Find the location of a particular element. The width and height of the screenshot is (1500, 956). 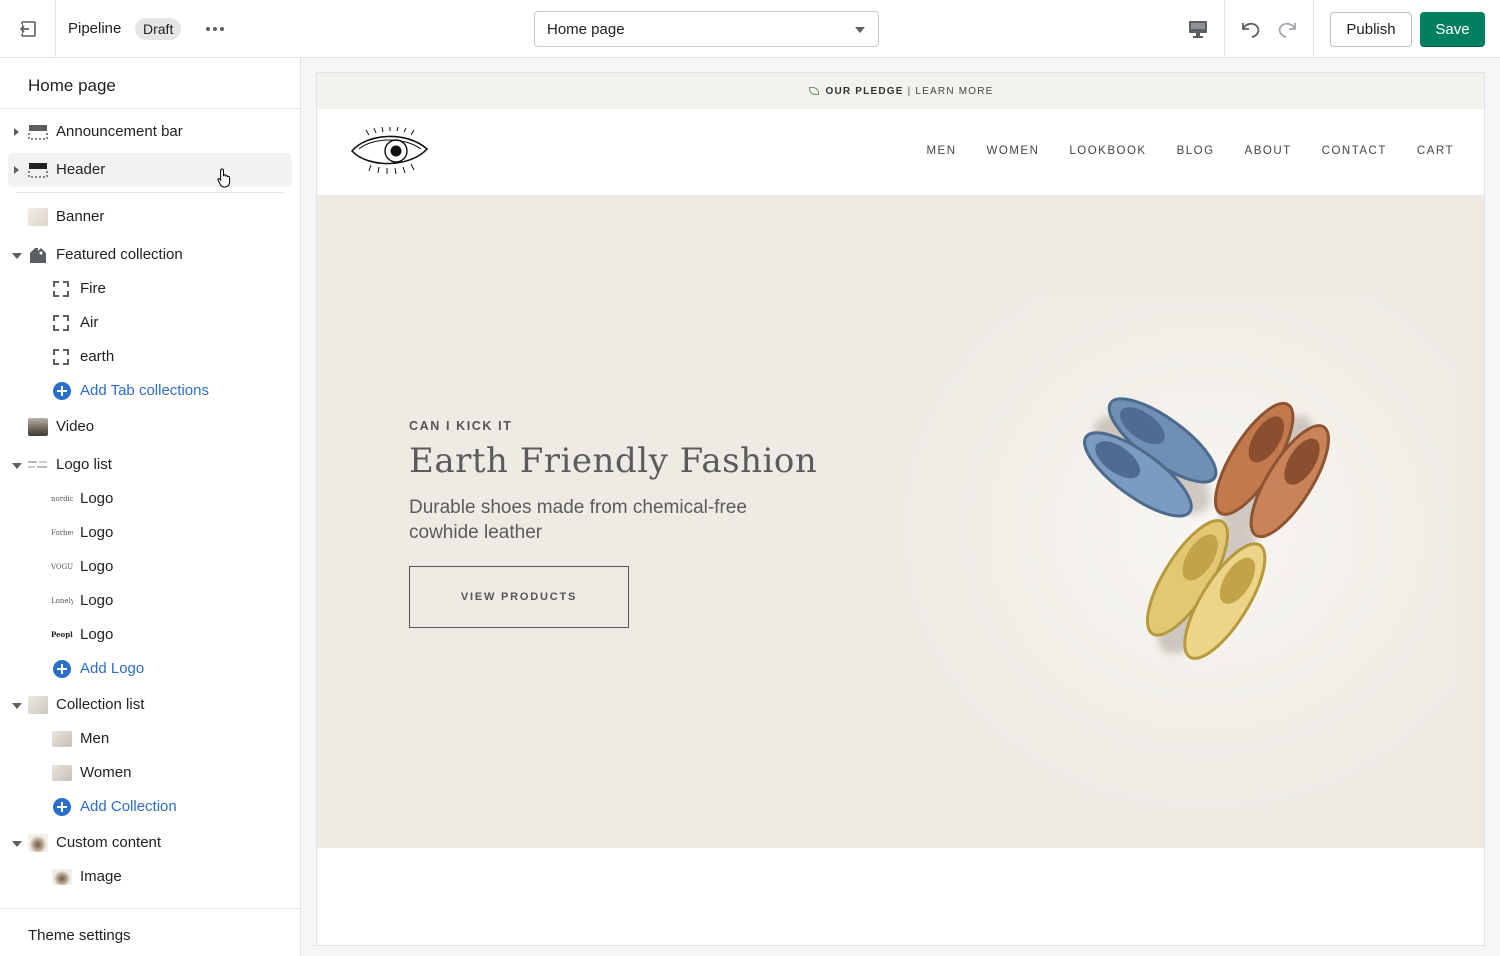

redo-button is located at coordinates (1287, 29).